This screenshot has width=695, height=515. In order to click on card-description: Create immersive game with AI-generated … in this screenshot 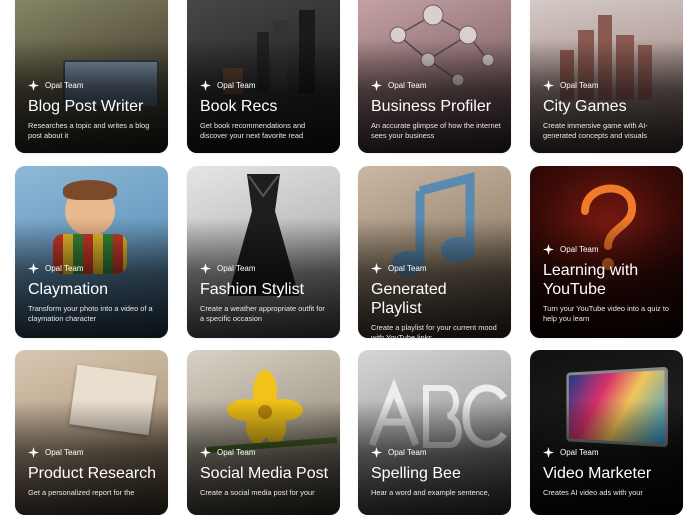, I will do `click(595, 130)`.